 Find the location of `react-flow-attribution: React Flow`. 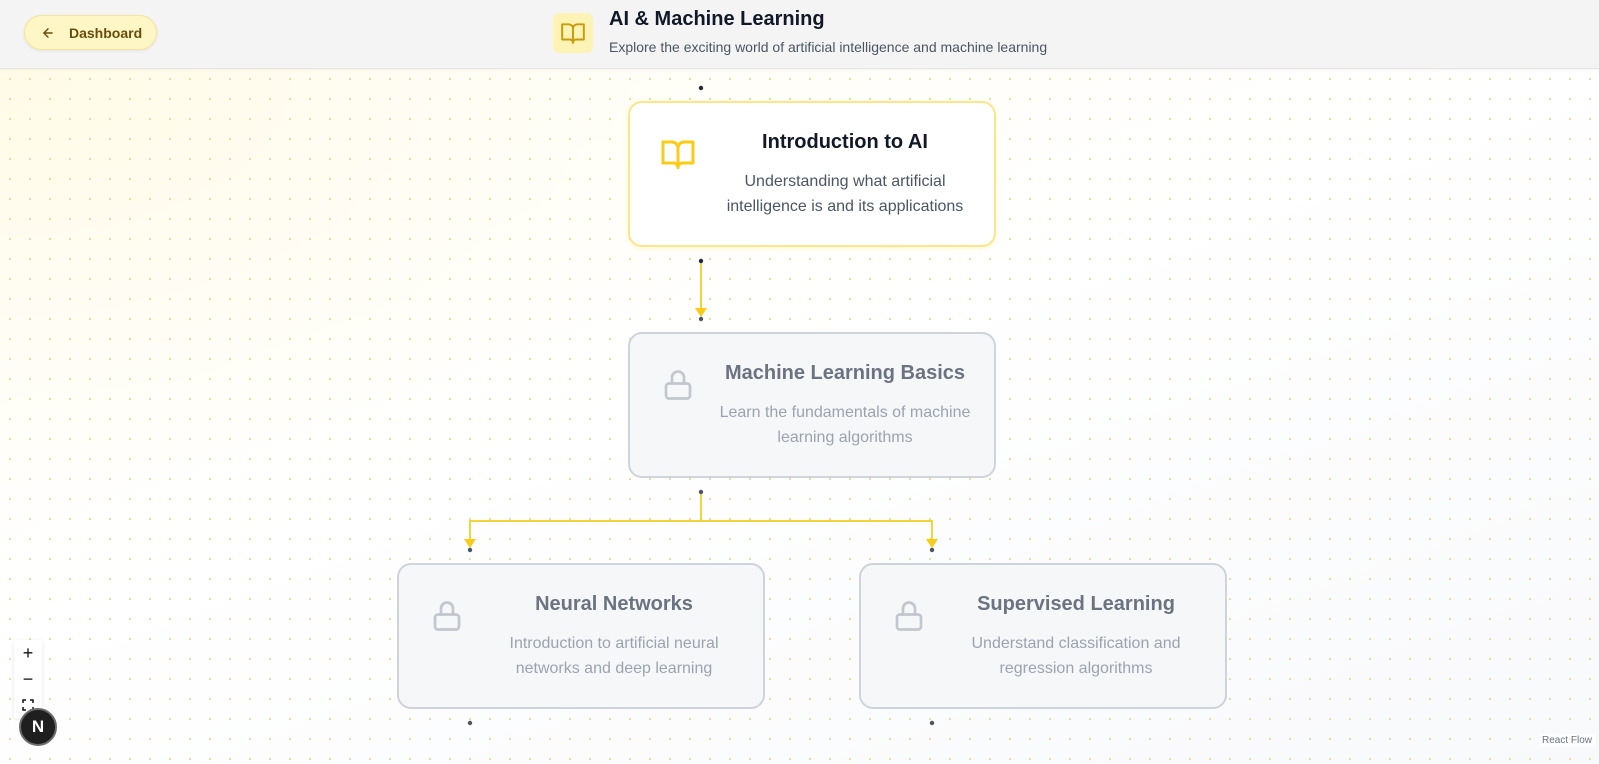

react-flow-attribution: React Flow is located at coordinates (1566, 740).